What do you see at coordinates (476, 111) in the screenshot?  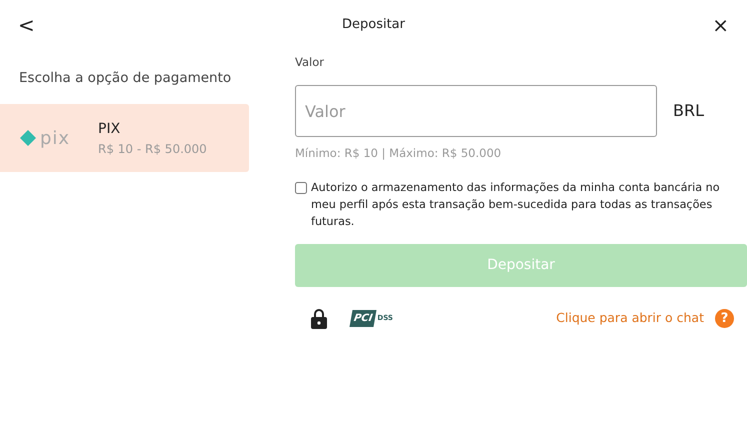 I see `amount-field: Valor` at bounding box center [476, 111].